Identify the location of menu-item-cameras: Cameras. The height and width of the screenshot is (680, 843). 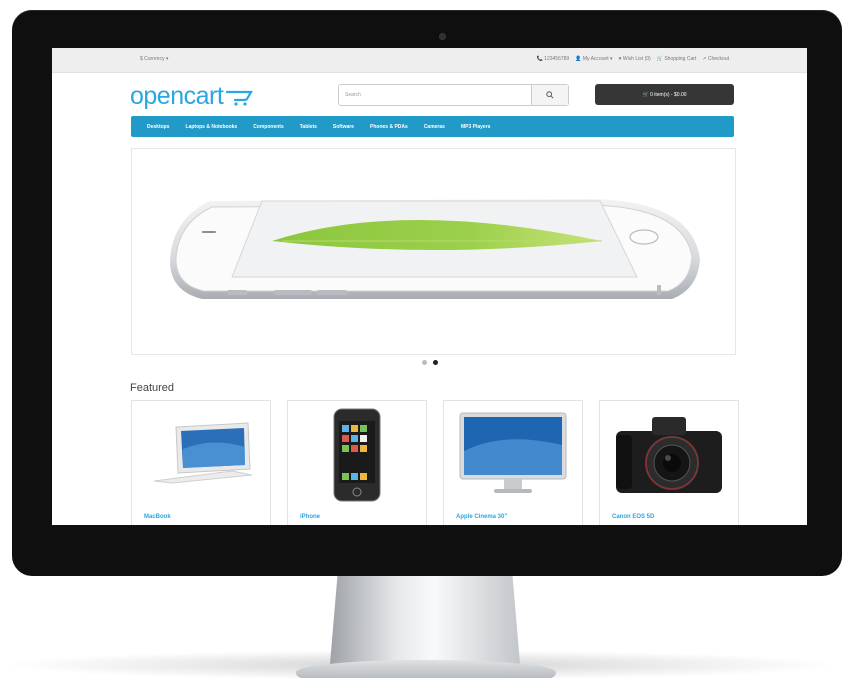
(434, 127).